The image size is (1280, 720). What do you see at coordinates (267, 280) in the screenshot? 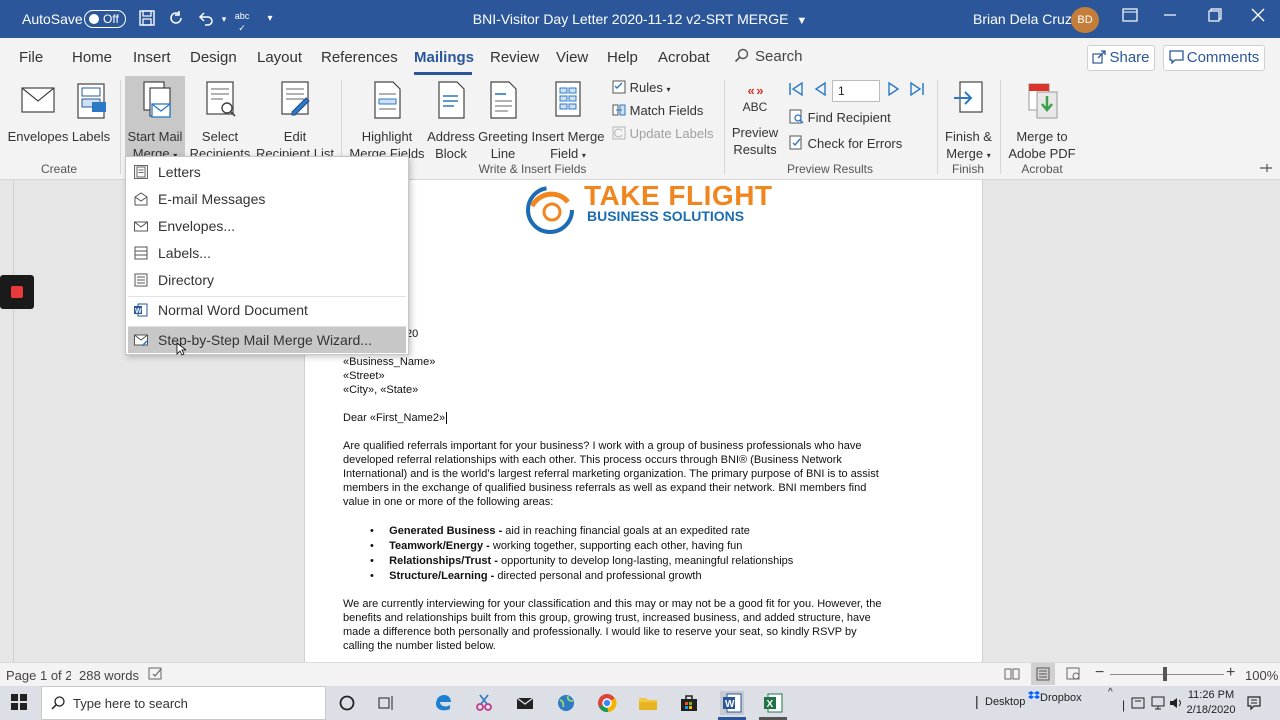
I see `menu-item-directory: Directory` at bounding box center [267, 280].